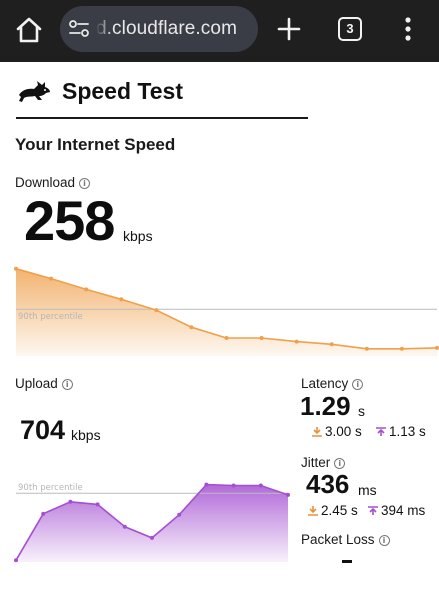 The height and width of the screenshot is (591, 439). I want to click on tune-icon, so click(79, 29).